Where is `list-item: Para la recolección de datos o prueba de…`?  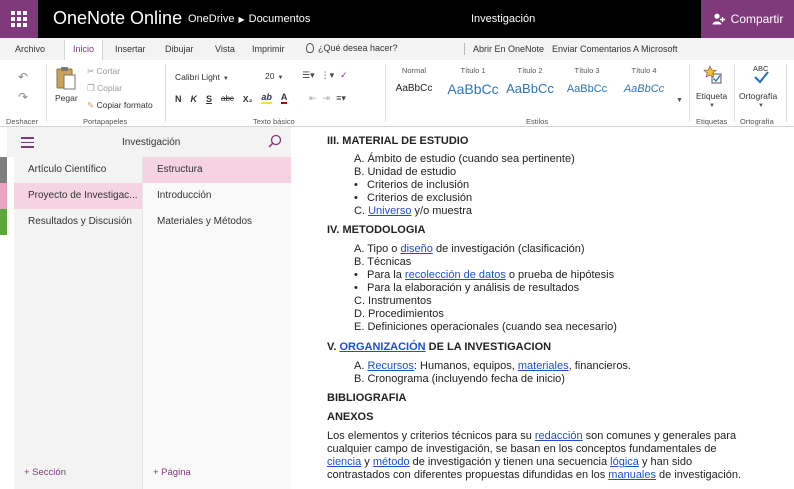 list-item: Para la recolección de datos o prueba de… is located at coordinates (484, 275).